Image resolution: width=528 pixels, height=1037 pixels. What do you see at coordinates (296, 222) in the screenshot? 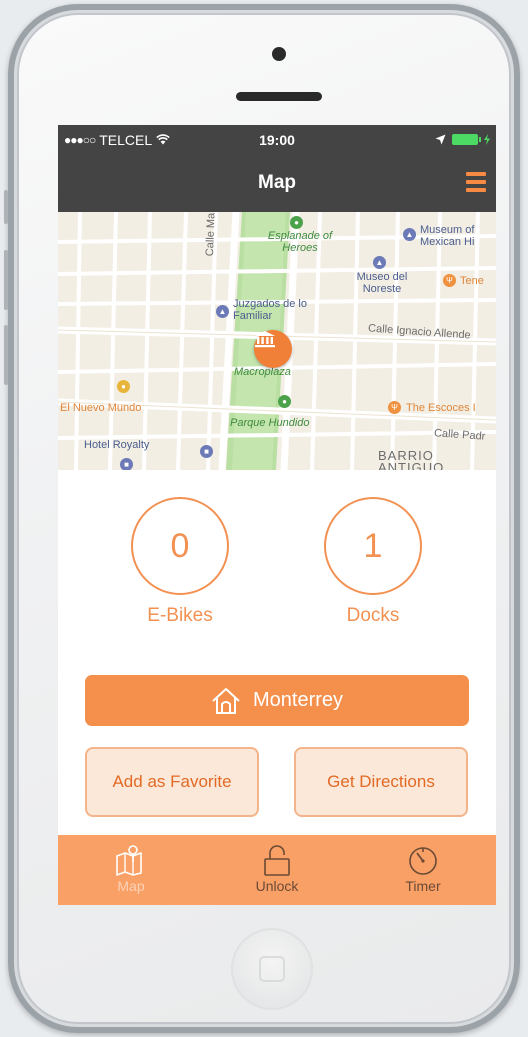
I see `park-poi-icon: ●` at bounding box center [296, 222].